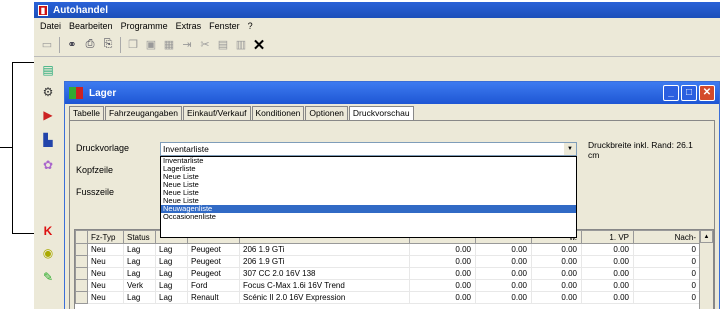  I want to click on tab-fahrzeugangaben: Fahrzeugangaben, so click(143, 113).